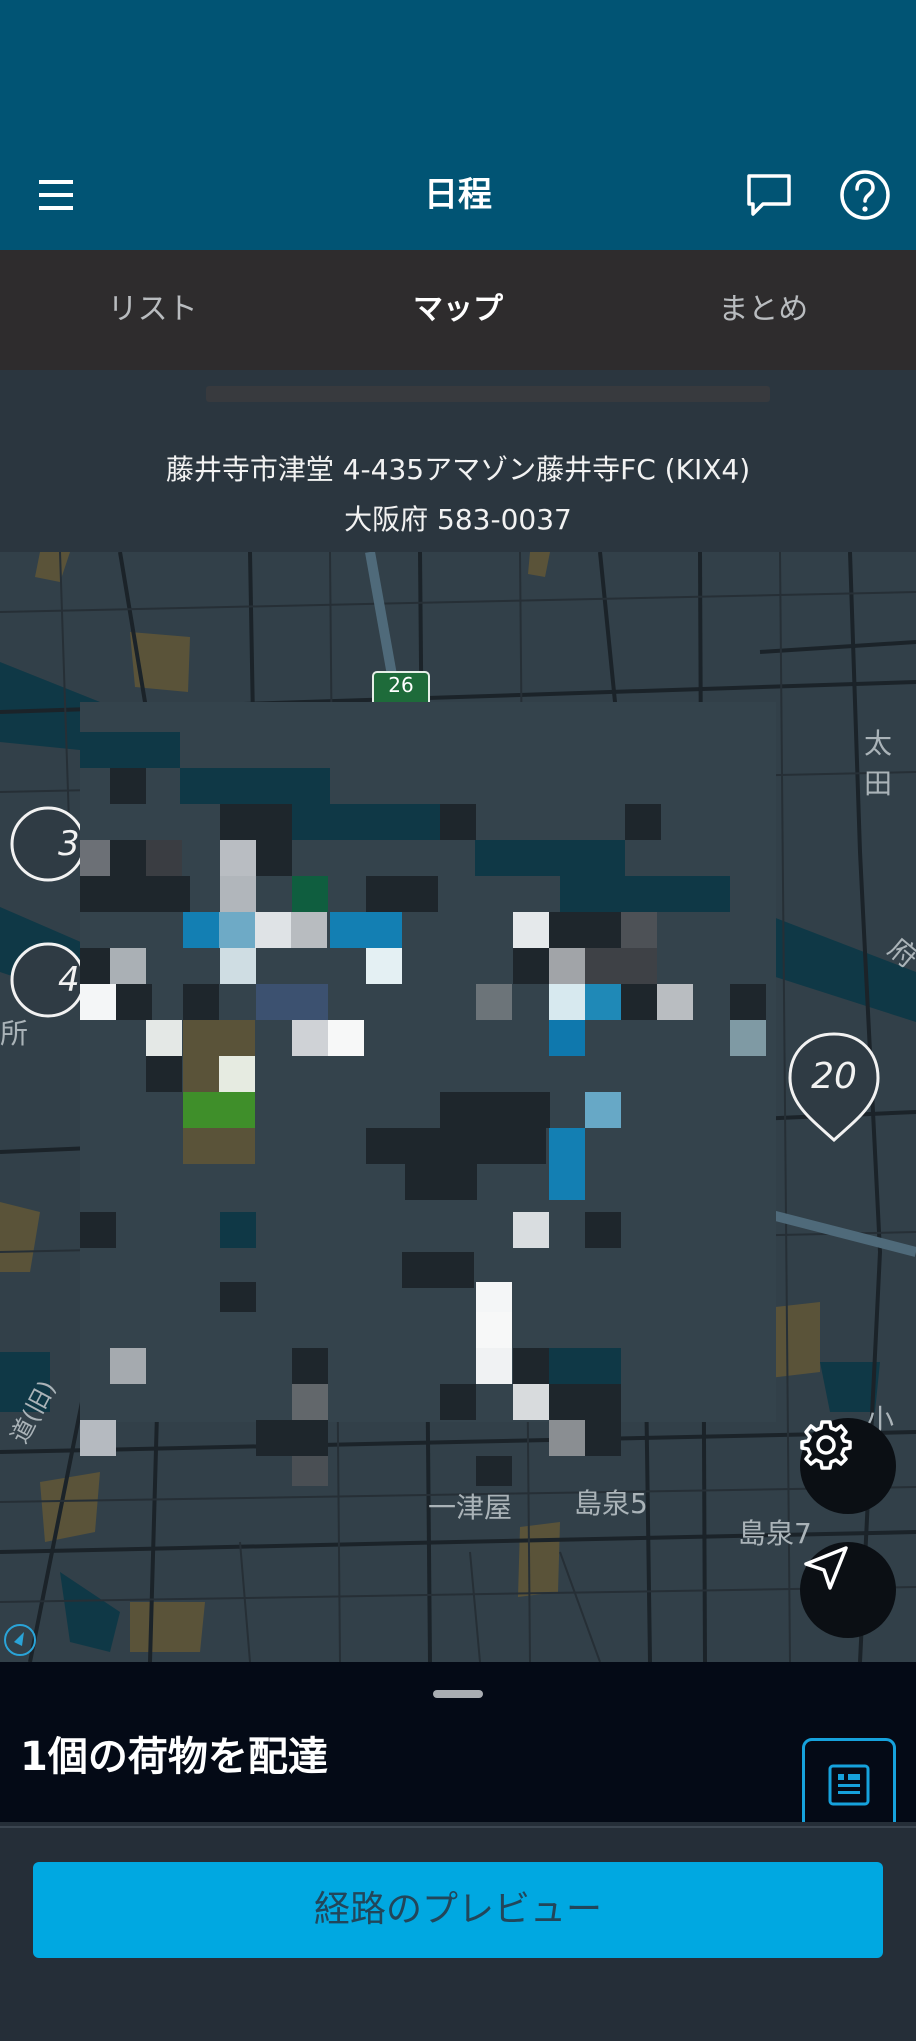 The height and width of the screenshot is (2041, 916). What do you see at coordinates (14, 1033) in the screenshot?
I see `map-label-sho: 所` at bounding box center [14, 1033].